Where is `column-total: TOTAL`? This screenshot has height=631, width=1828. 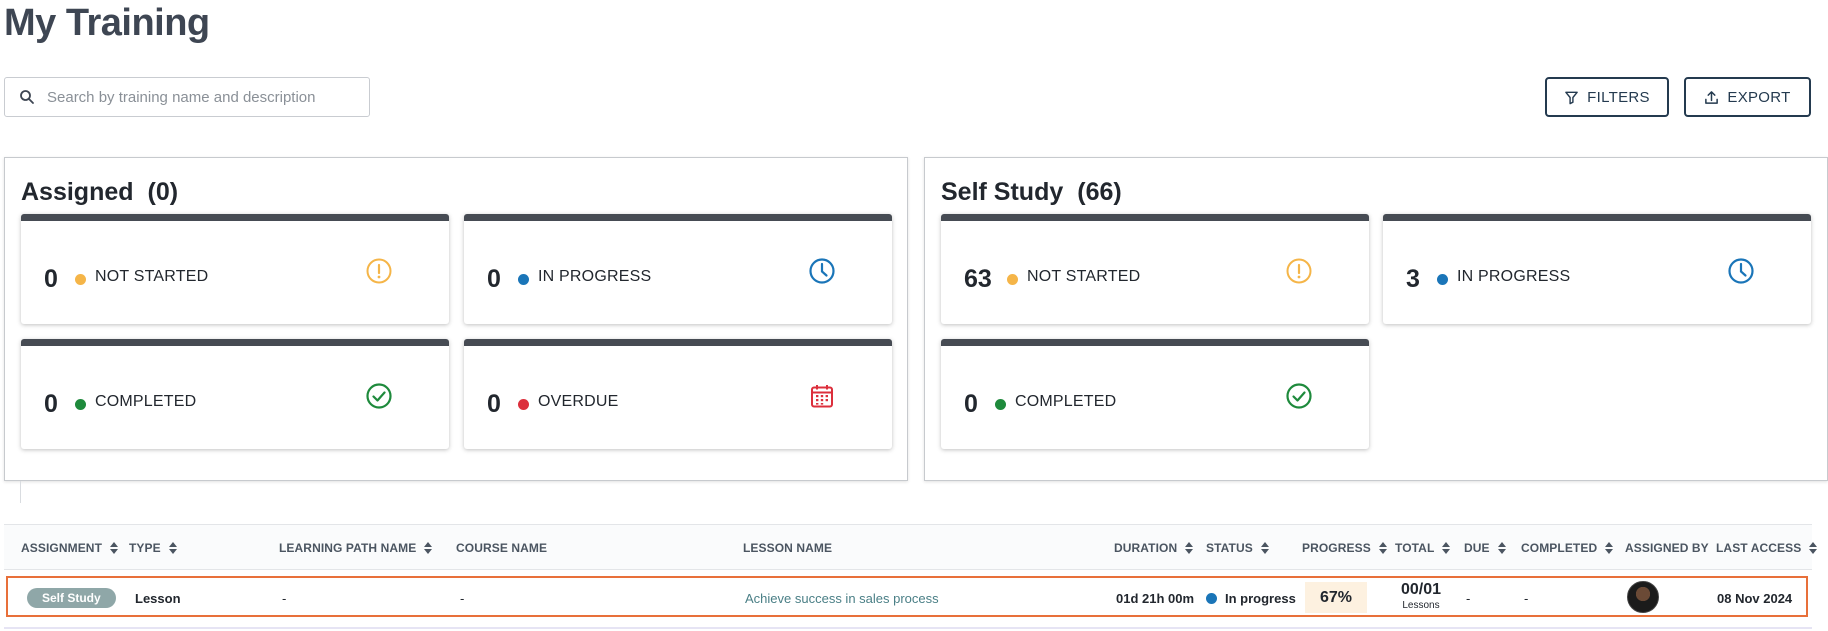 column-total: TOTAL is located at coordinates (1423, 548).